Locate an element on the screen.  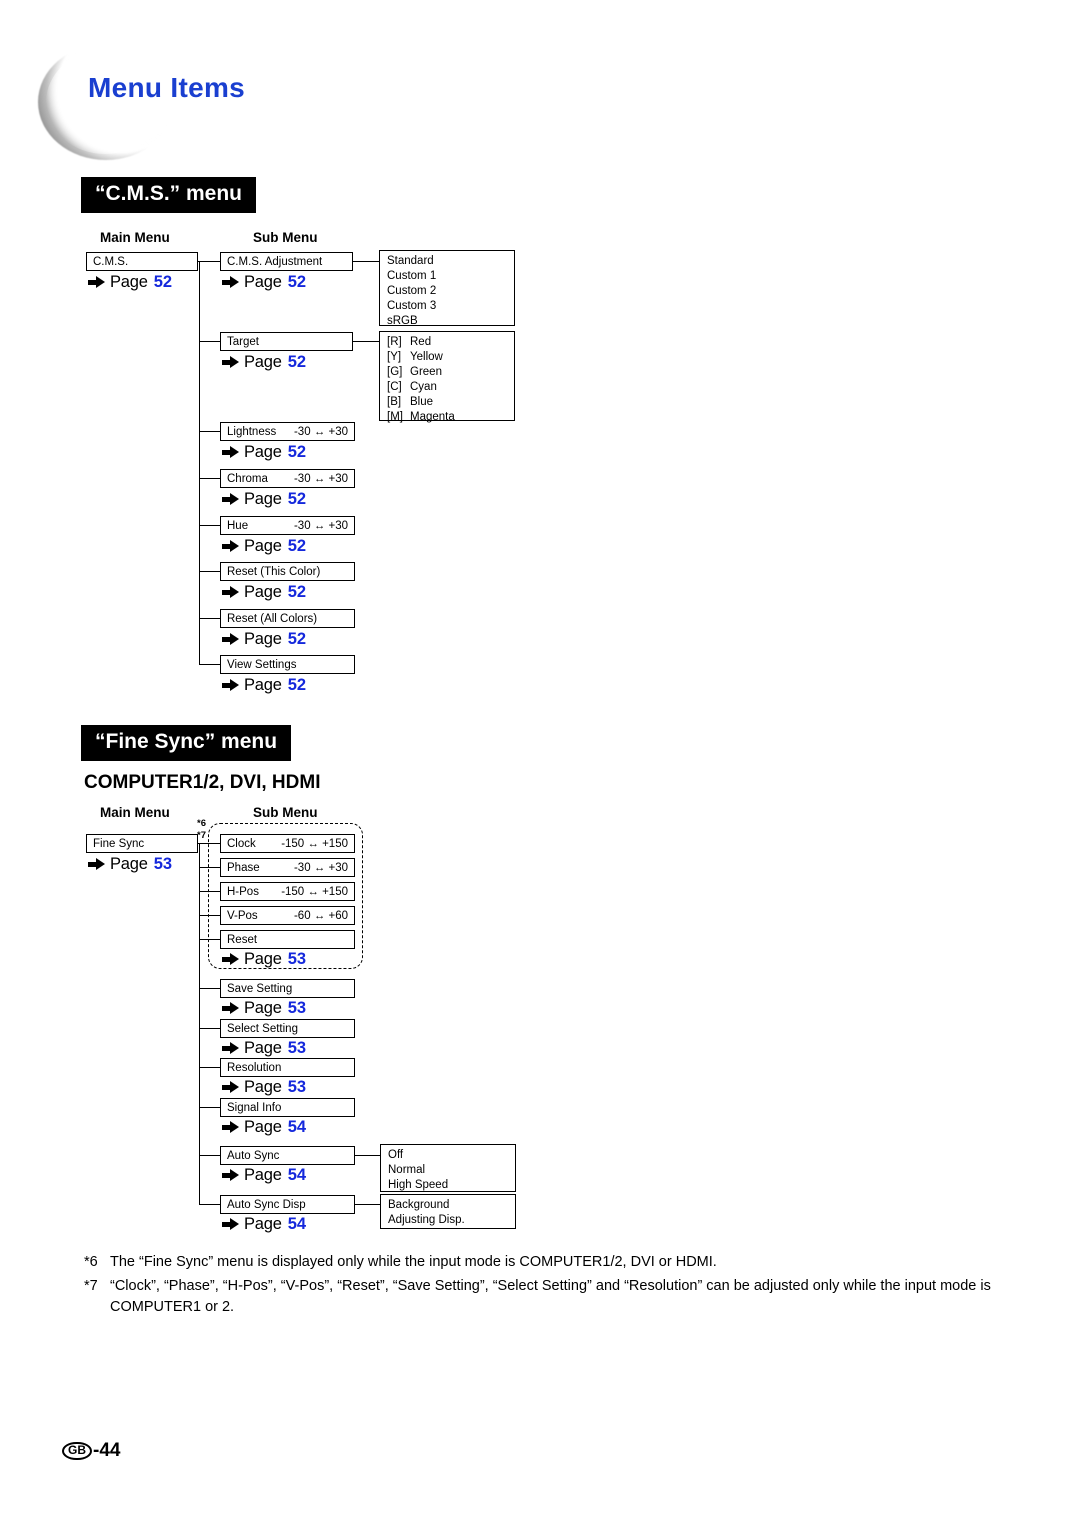
finesync-main-menu-box: Fine Sync is located at coordinates (142, 843).